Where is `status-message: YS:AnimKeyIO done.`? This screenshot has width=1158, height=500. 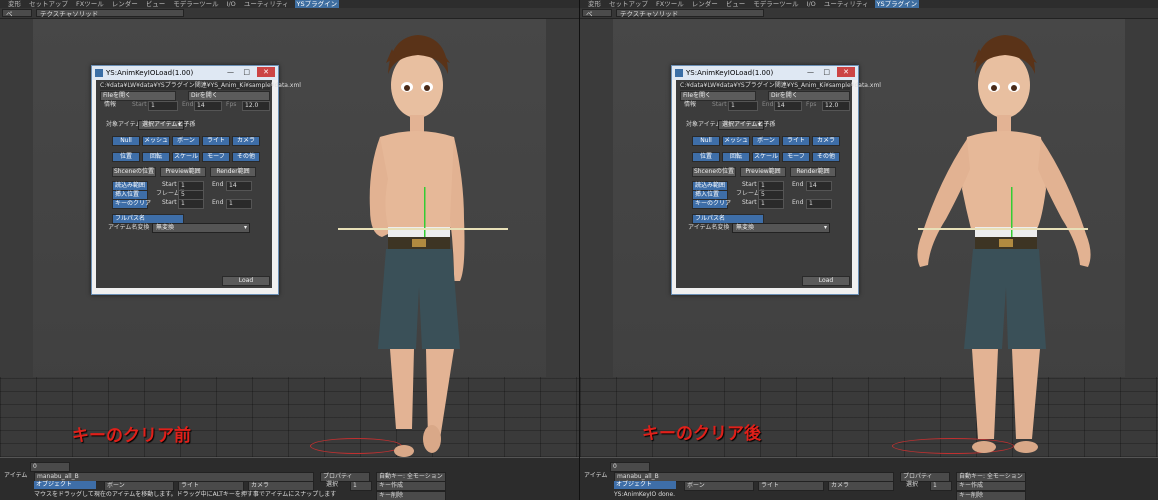
status-message: YS:AnimKeyIO done. is located at coordinates (645, 494).